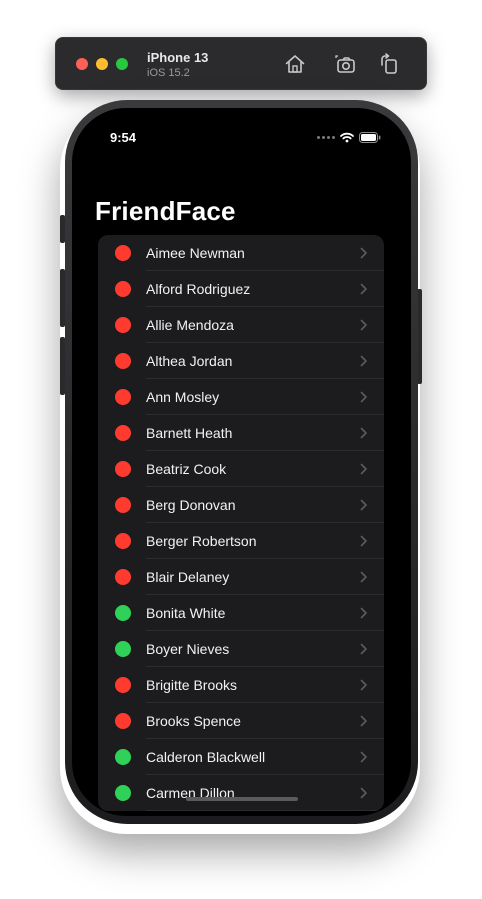 This screenshot has width=482, height=899. Describe the element at coordinates (242, 799) in the screenshot. I see `home-indicator` at that location.